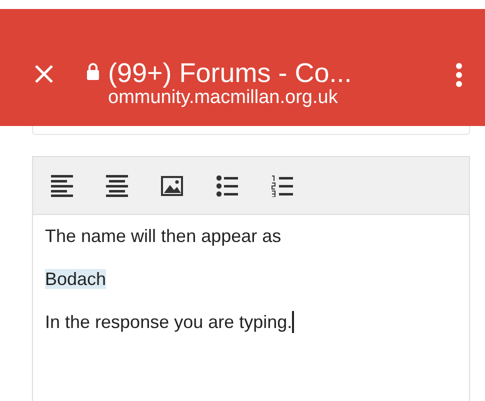 This screenshot has width=485, height=401. I want to click on page-url: ommunity.macmillan.org.uk, so click(223, 98).